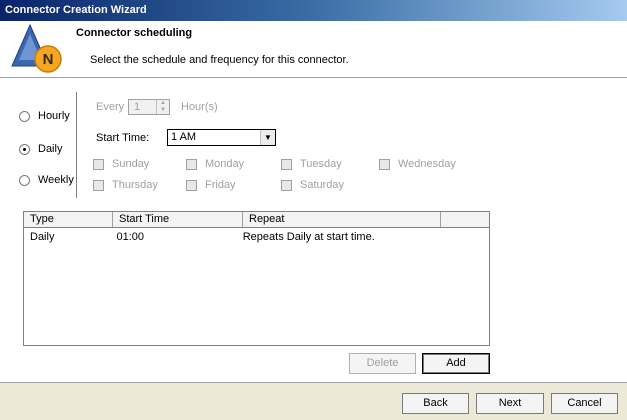 The height and width of the screenshot is (420, 627). I want to click on delete-button: Delete, so click(382, 363).